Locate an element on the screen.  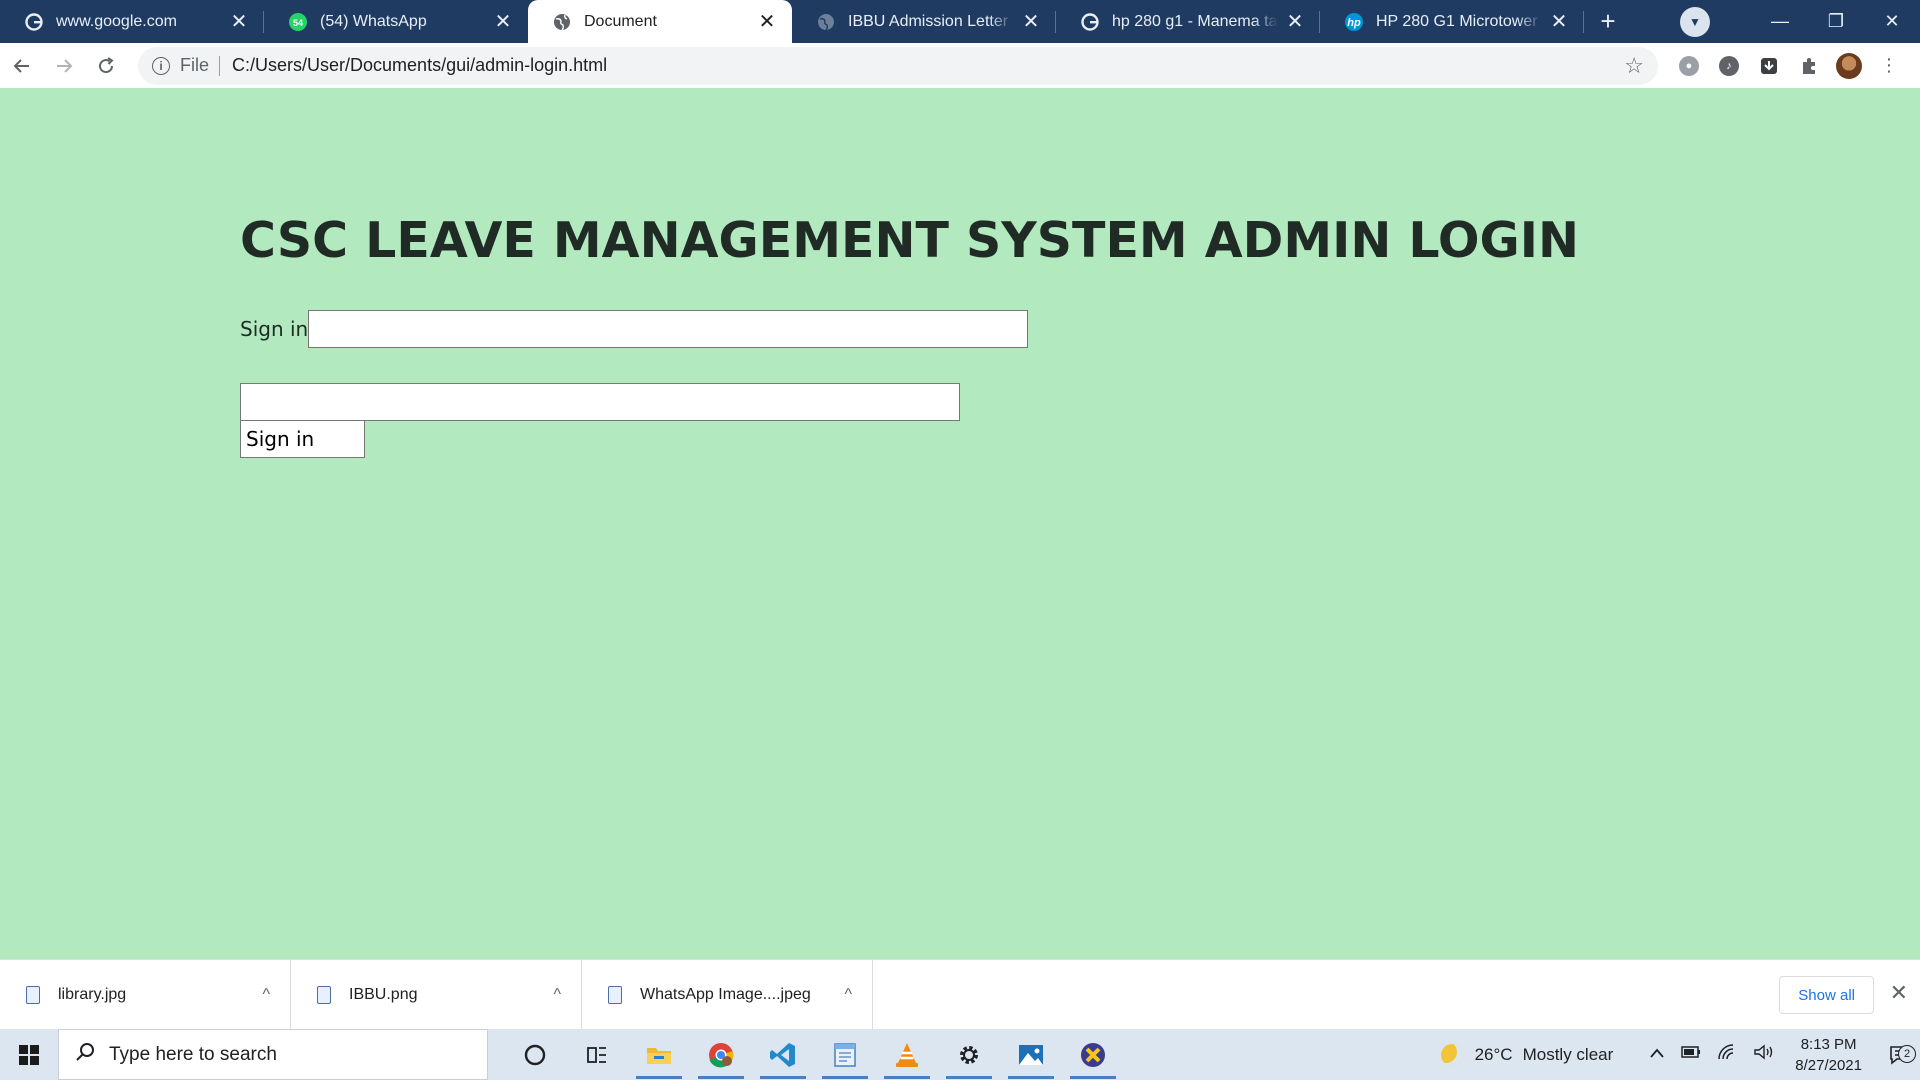
hp-icon: hp is located at coordinates (1354, 22).